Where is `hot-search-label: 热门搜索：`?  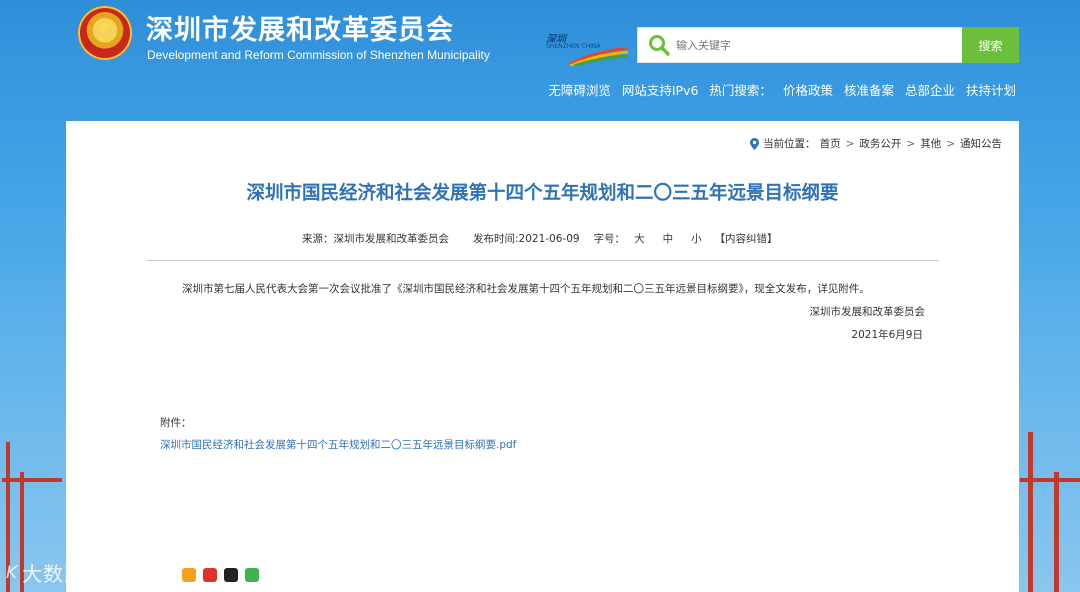
hot-search-label: 热门搜索： is located at coordinates (740, 90).